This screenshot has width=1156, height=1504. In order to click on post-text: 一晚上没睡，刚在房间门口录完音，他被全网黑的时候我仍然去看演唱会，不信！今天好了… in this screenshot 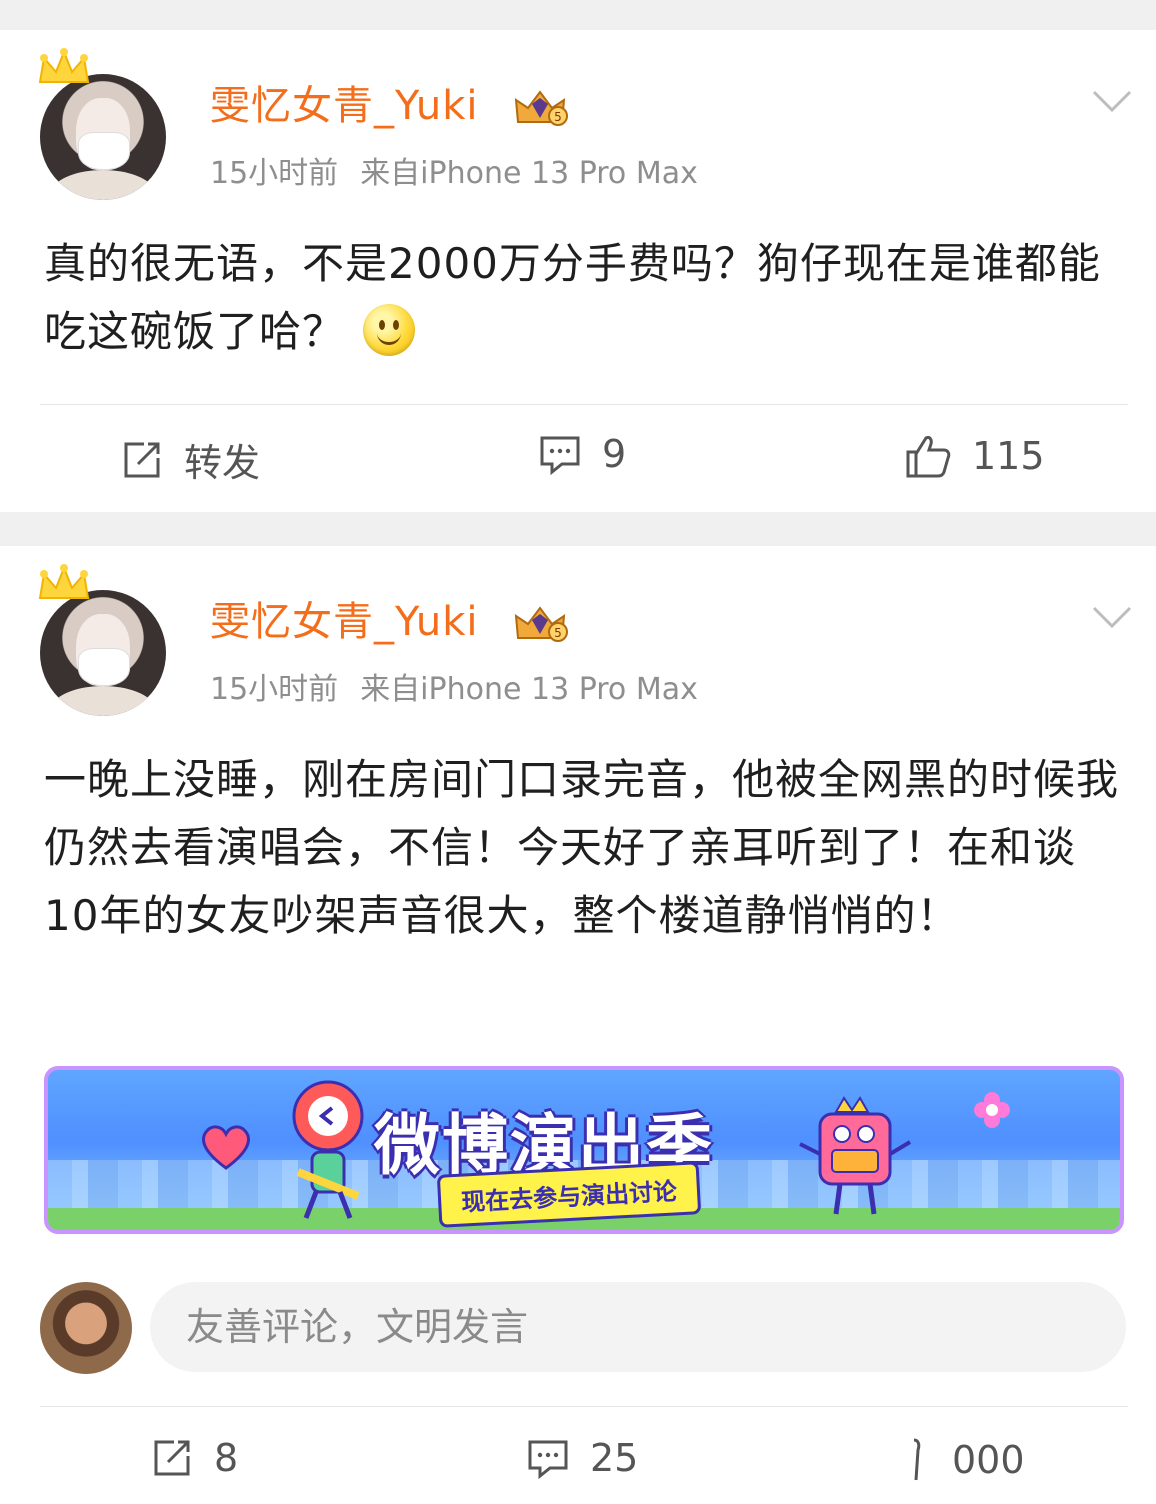, I will do `click(582, 847)`.